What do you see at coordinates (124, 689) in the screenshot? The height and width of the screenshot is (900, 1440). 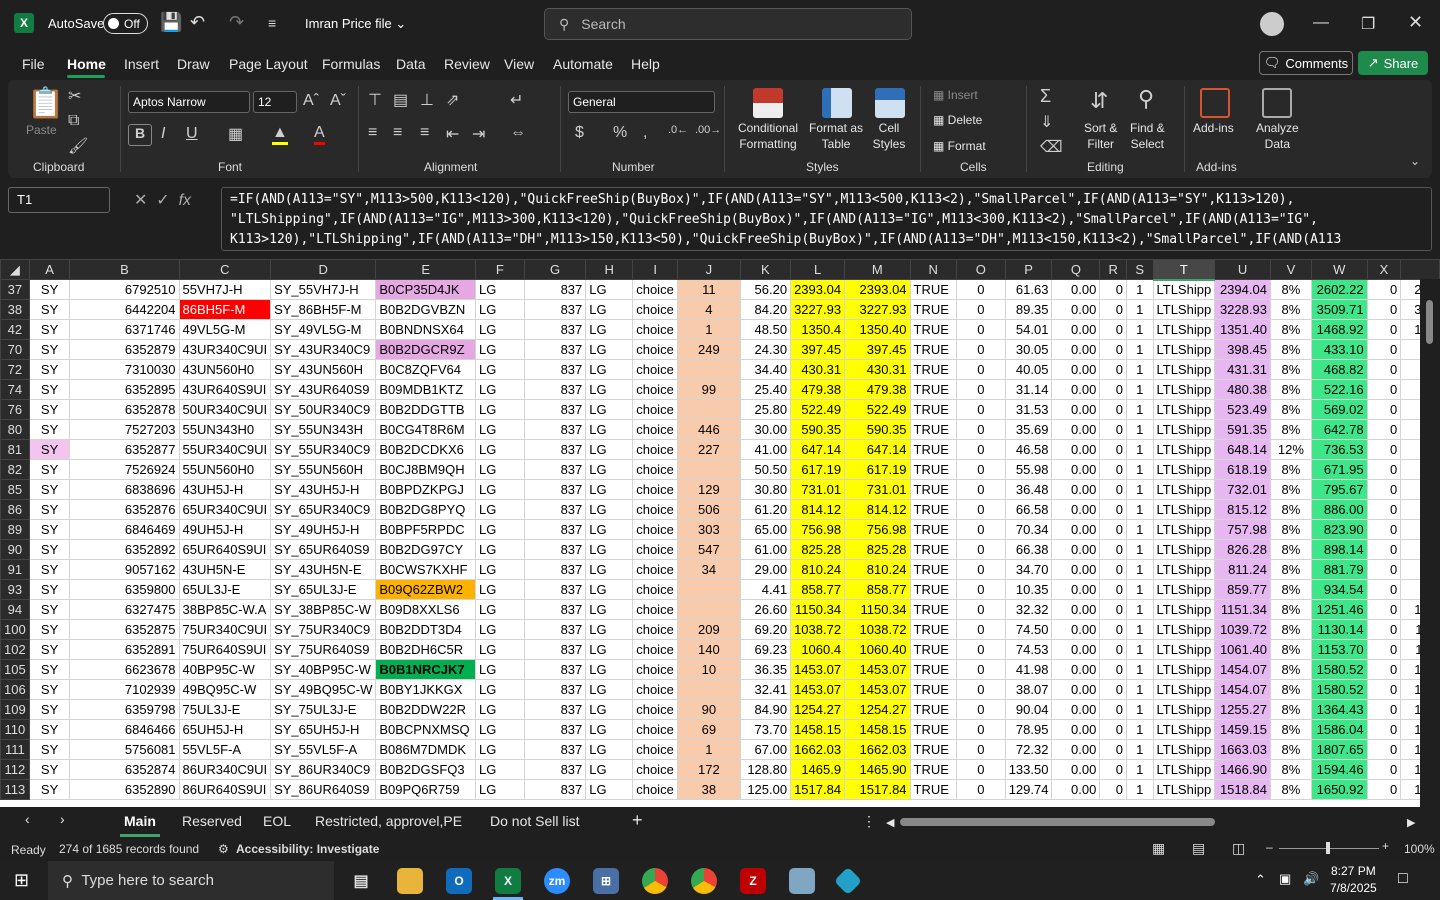 I see `cell-b: 7102939` at bounding box center [124, 689].